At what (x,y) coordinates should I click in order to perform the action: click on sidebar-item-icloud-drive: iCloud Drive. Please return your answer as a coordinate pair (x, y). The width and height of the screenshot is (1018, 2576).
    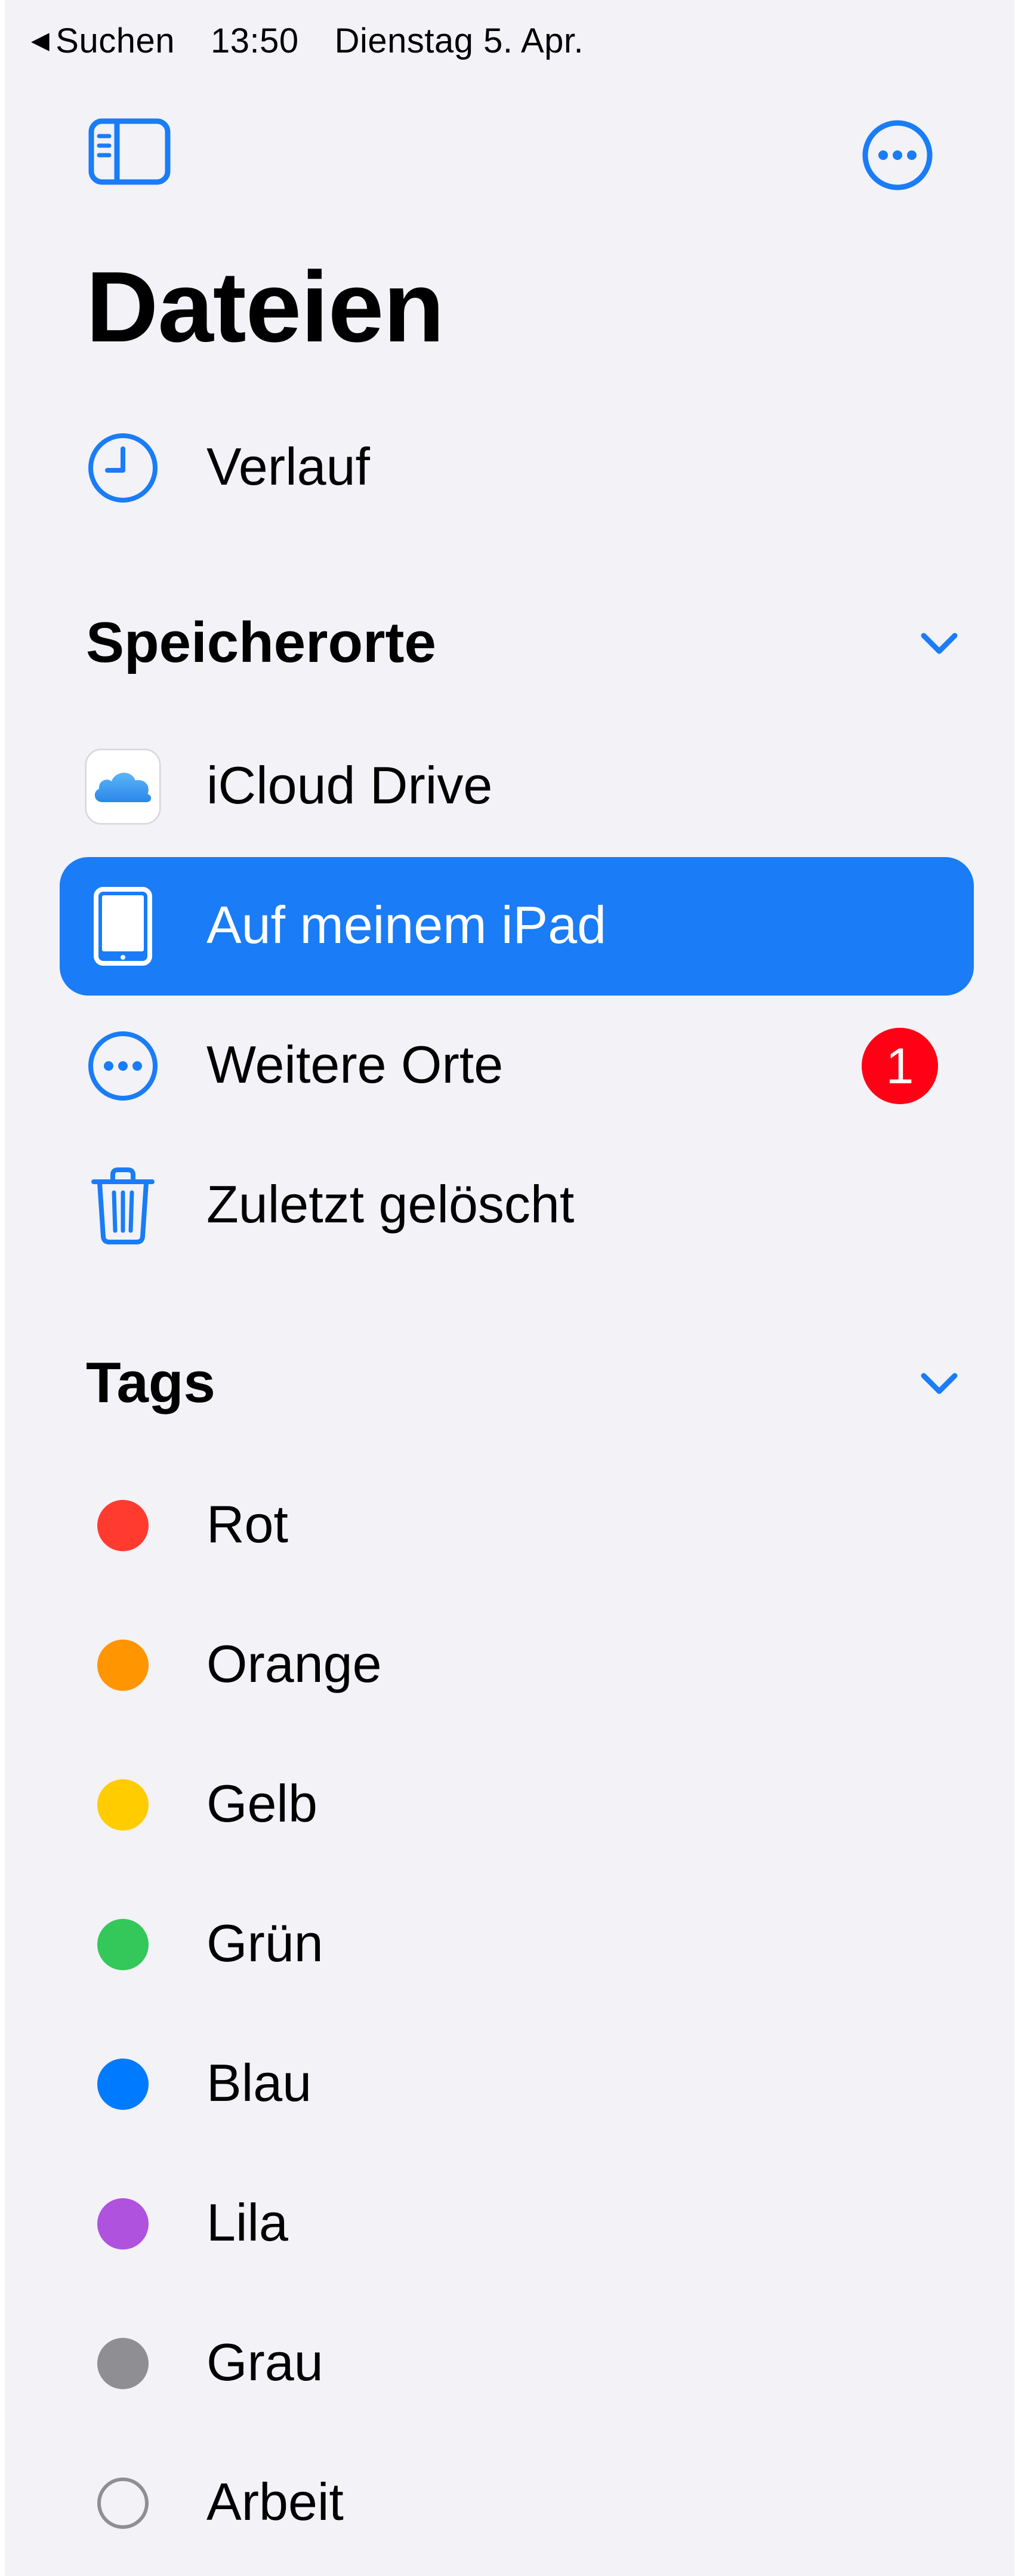
    Looking at the image, I should click on (517, 786).